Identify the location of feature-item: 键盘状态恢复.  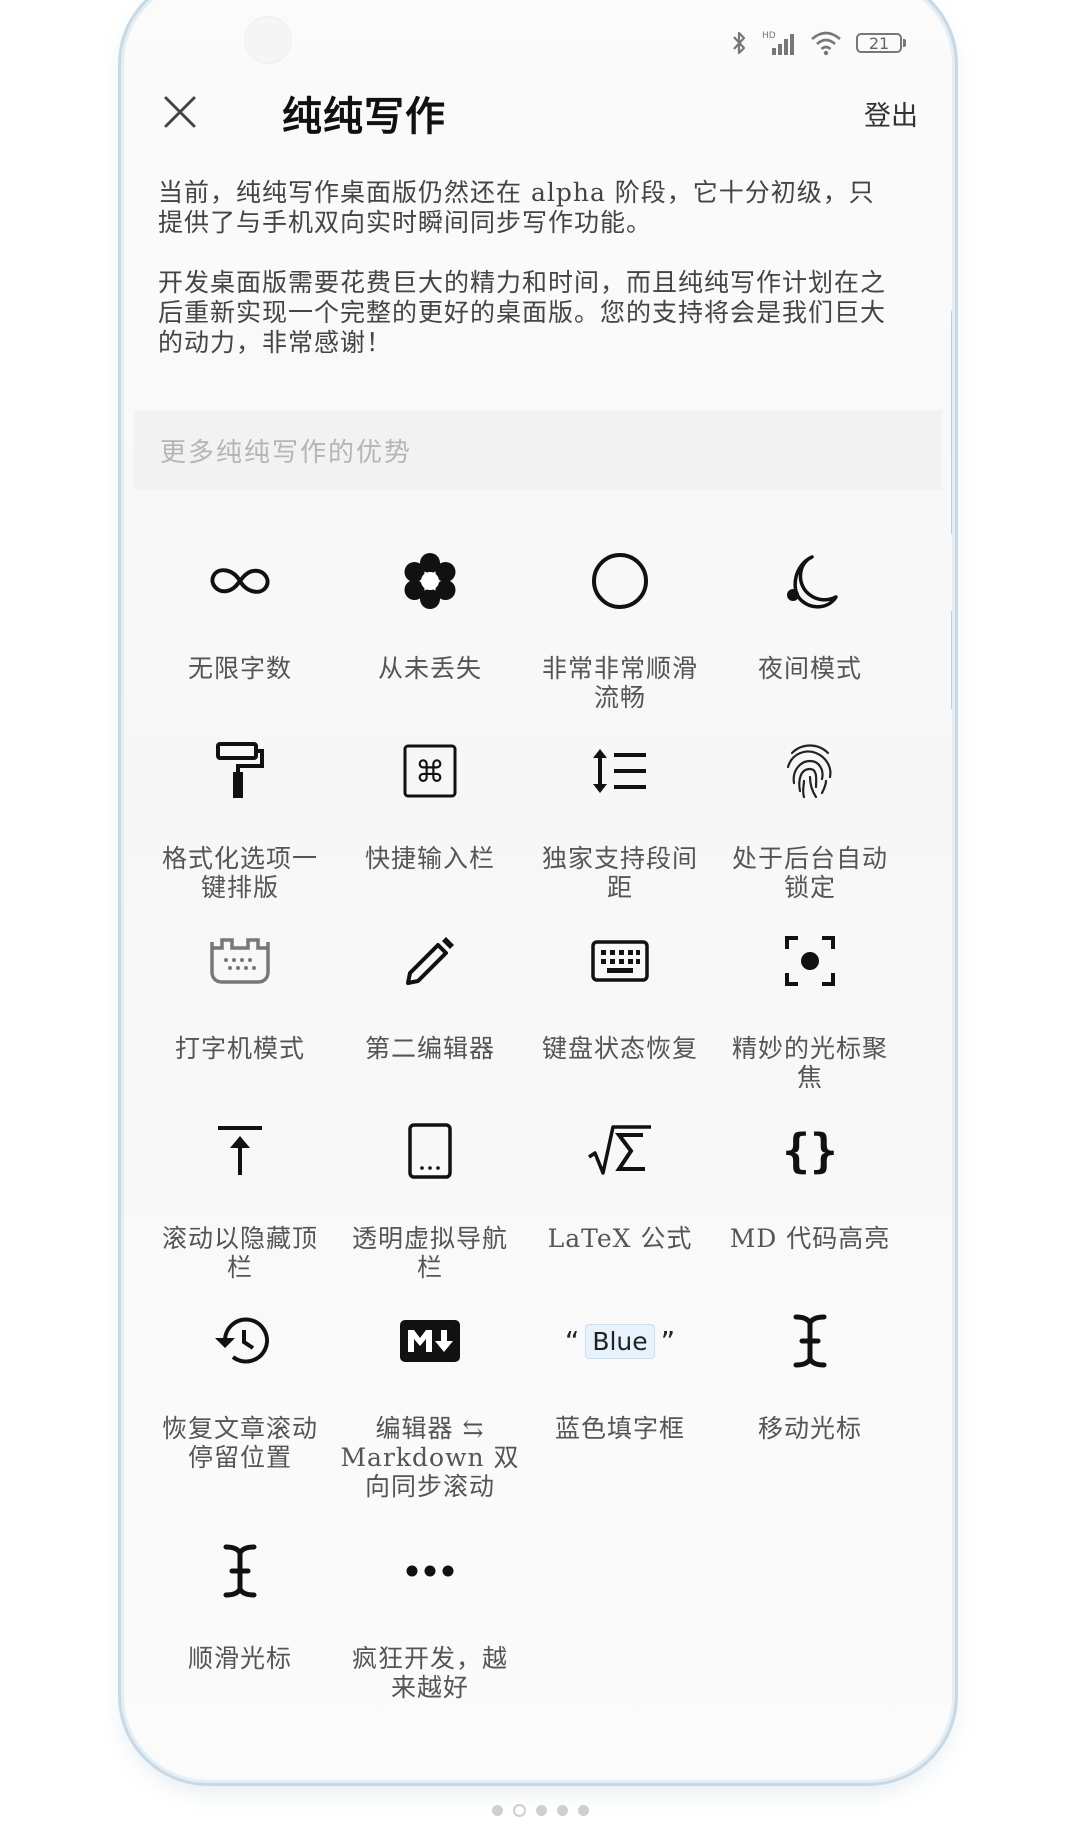
(620, 994).